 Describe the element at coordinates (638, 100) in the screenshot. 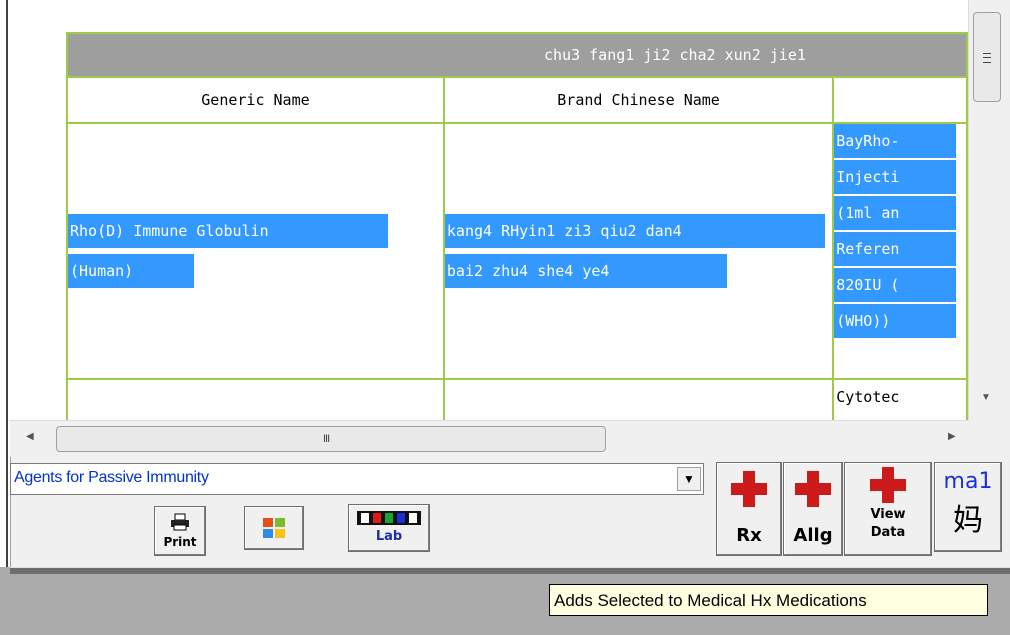

I see `column-header-brand: Brand Chinese Name` at that location.